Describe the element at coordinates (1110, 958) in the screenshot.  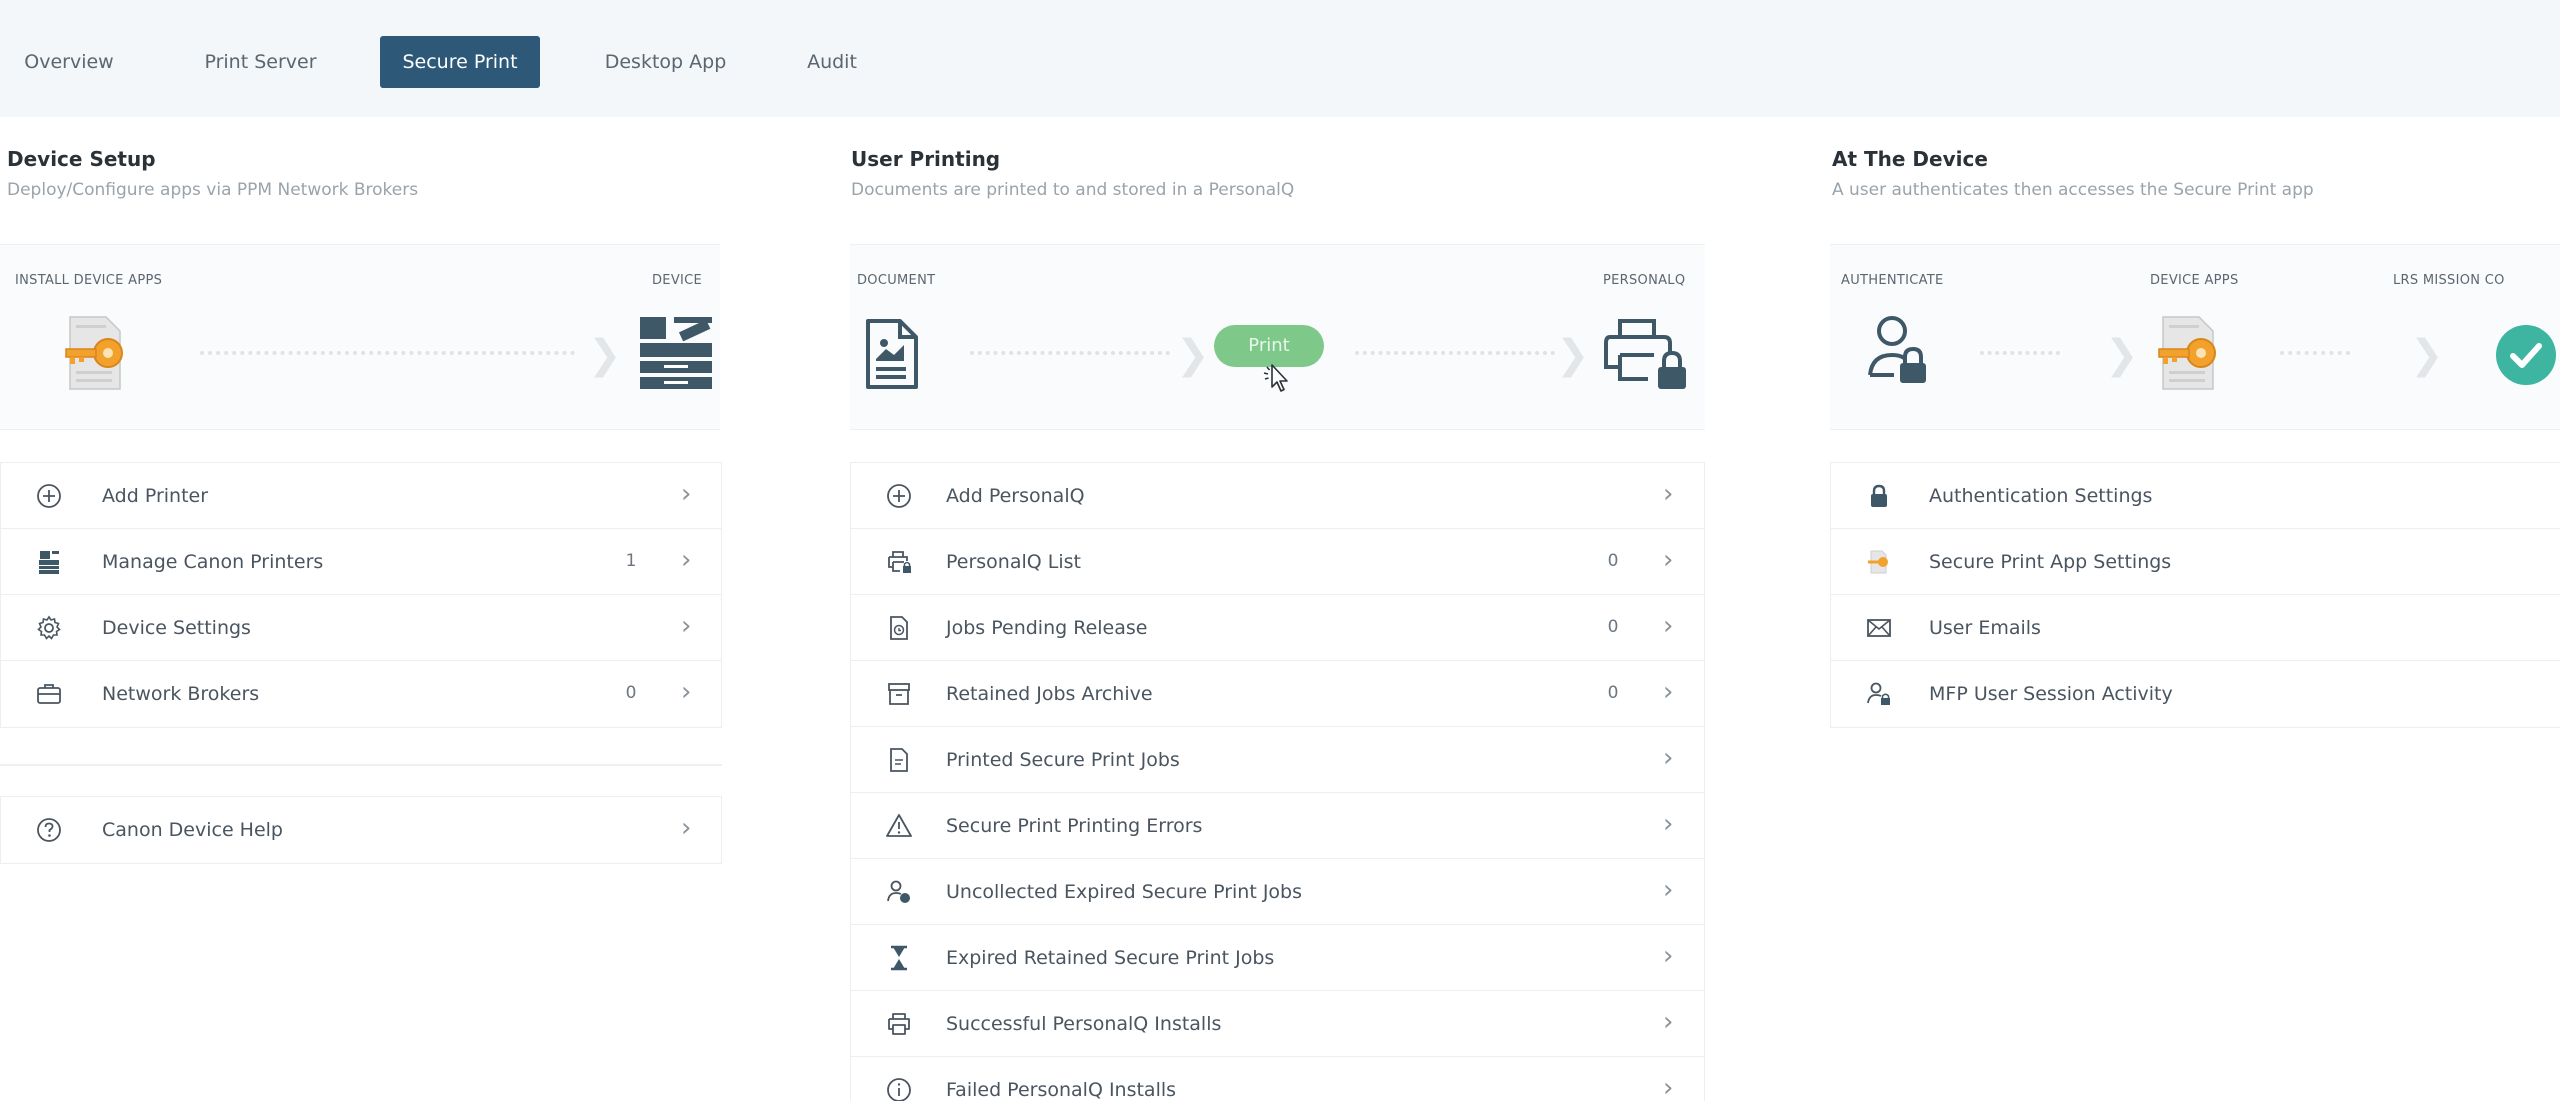
I see `menu-item-label: Expired Retained Secure Print Jobs` at that location.